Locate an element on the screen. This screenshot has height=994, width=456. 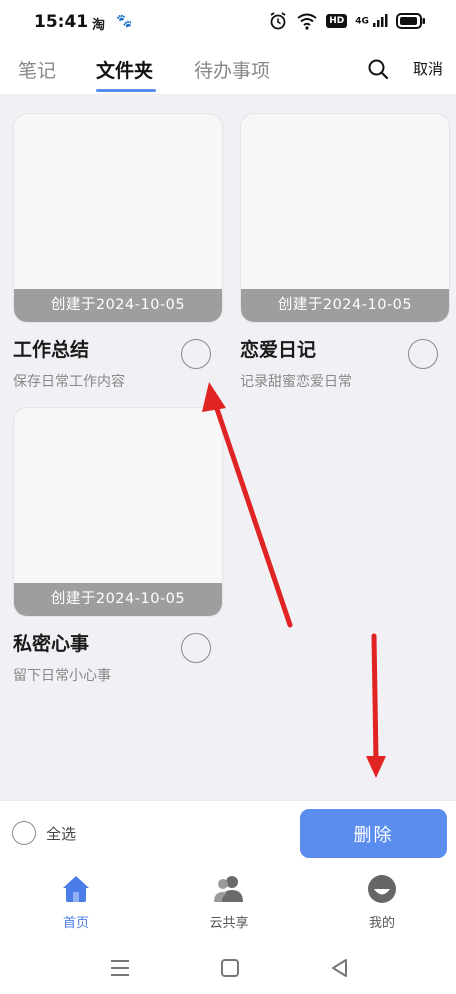
battery-icon is located at coordinates (410, 21).